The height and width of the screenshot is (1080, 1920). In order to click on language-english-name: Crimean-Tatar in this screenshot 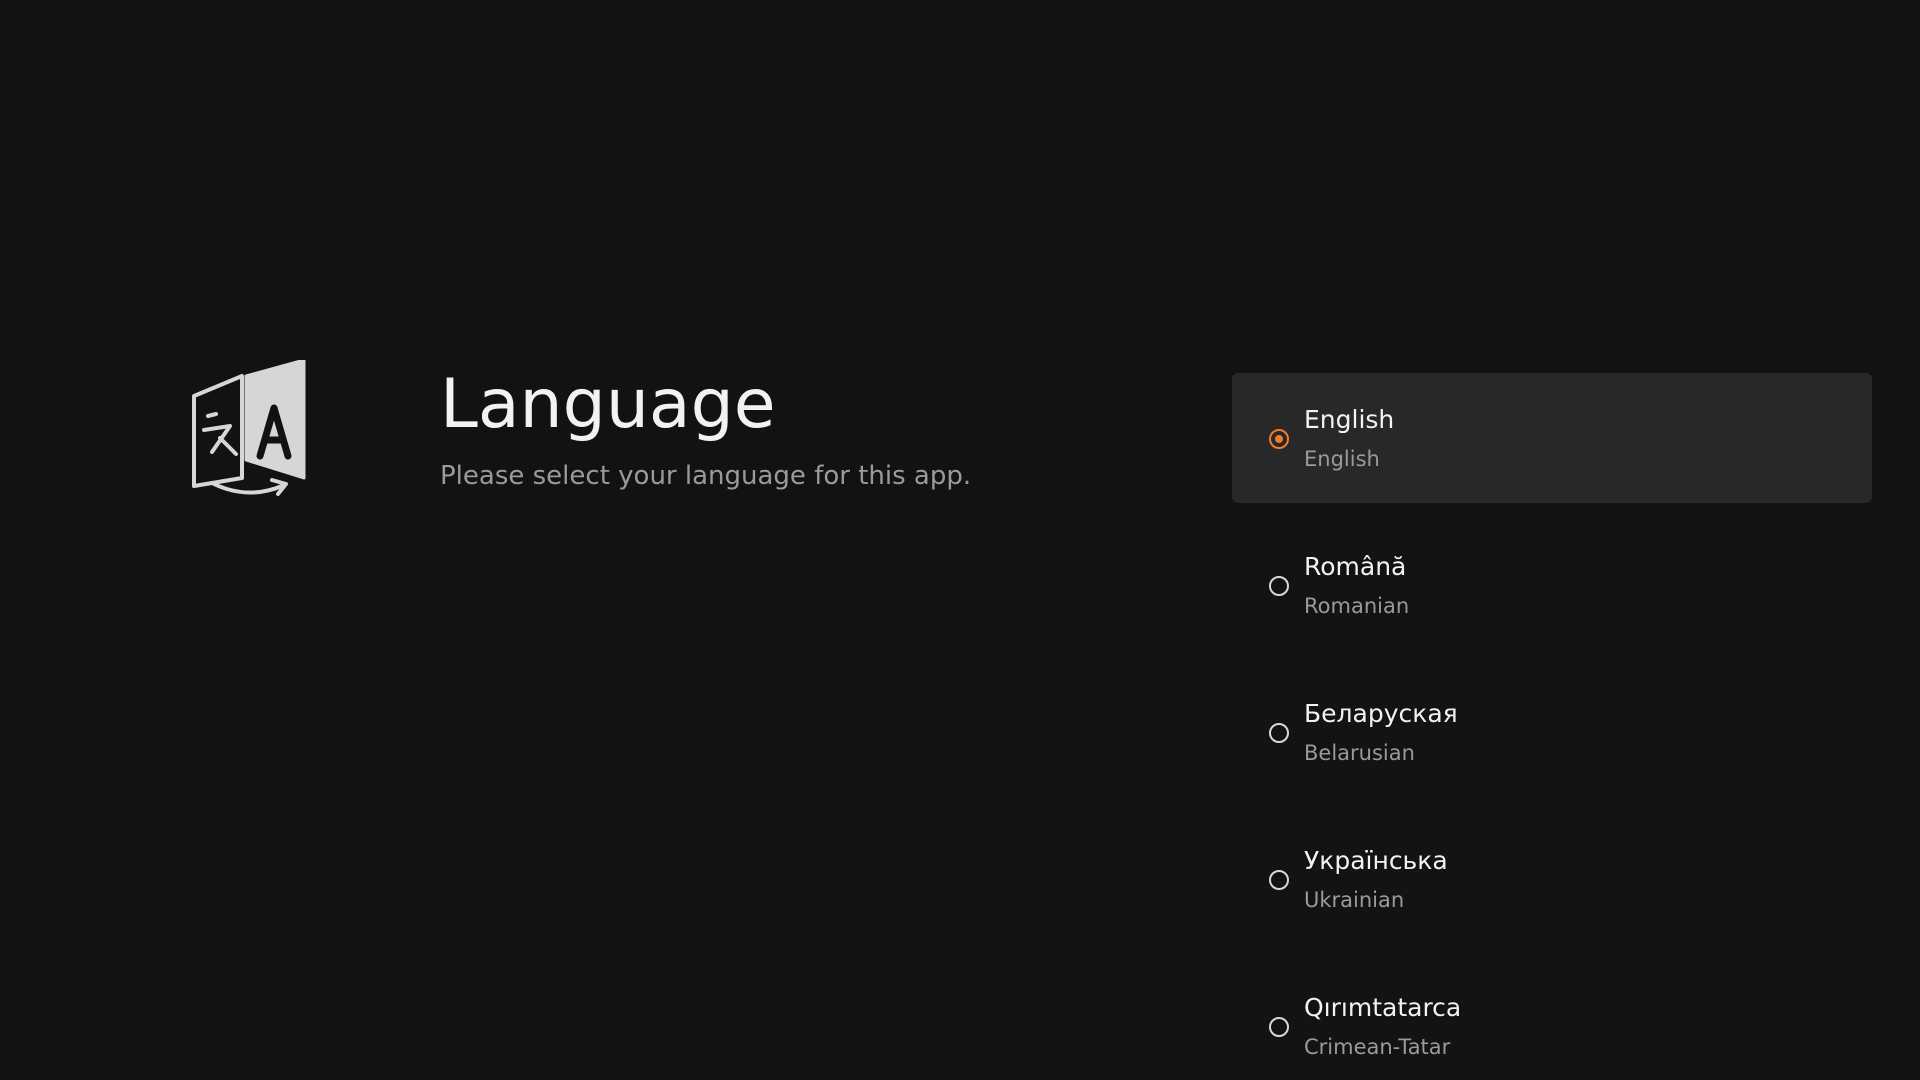, I will do `click(1377, 1047)`.